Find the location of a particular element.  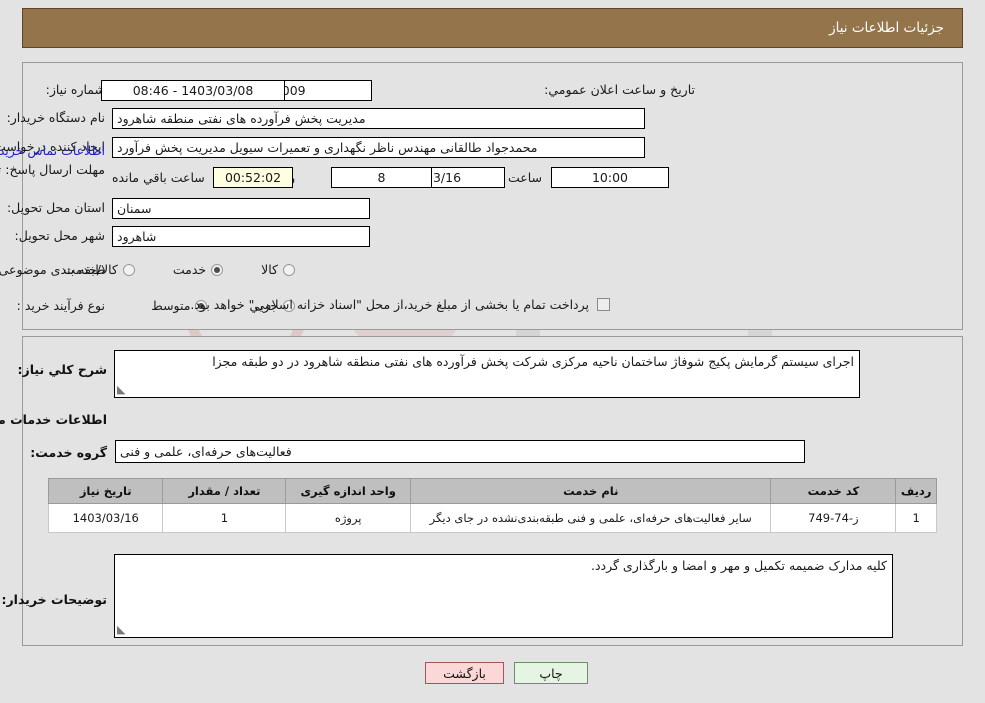

public-announce-label: تاریخ و ساعت اعلان عمومي: is located at coordinates (619, 89).